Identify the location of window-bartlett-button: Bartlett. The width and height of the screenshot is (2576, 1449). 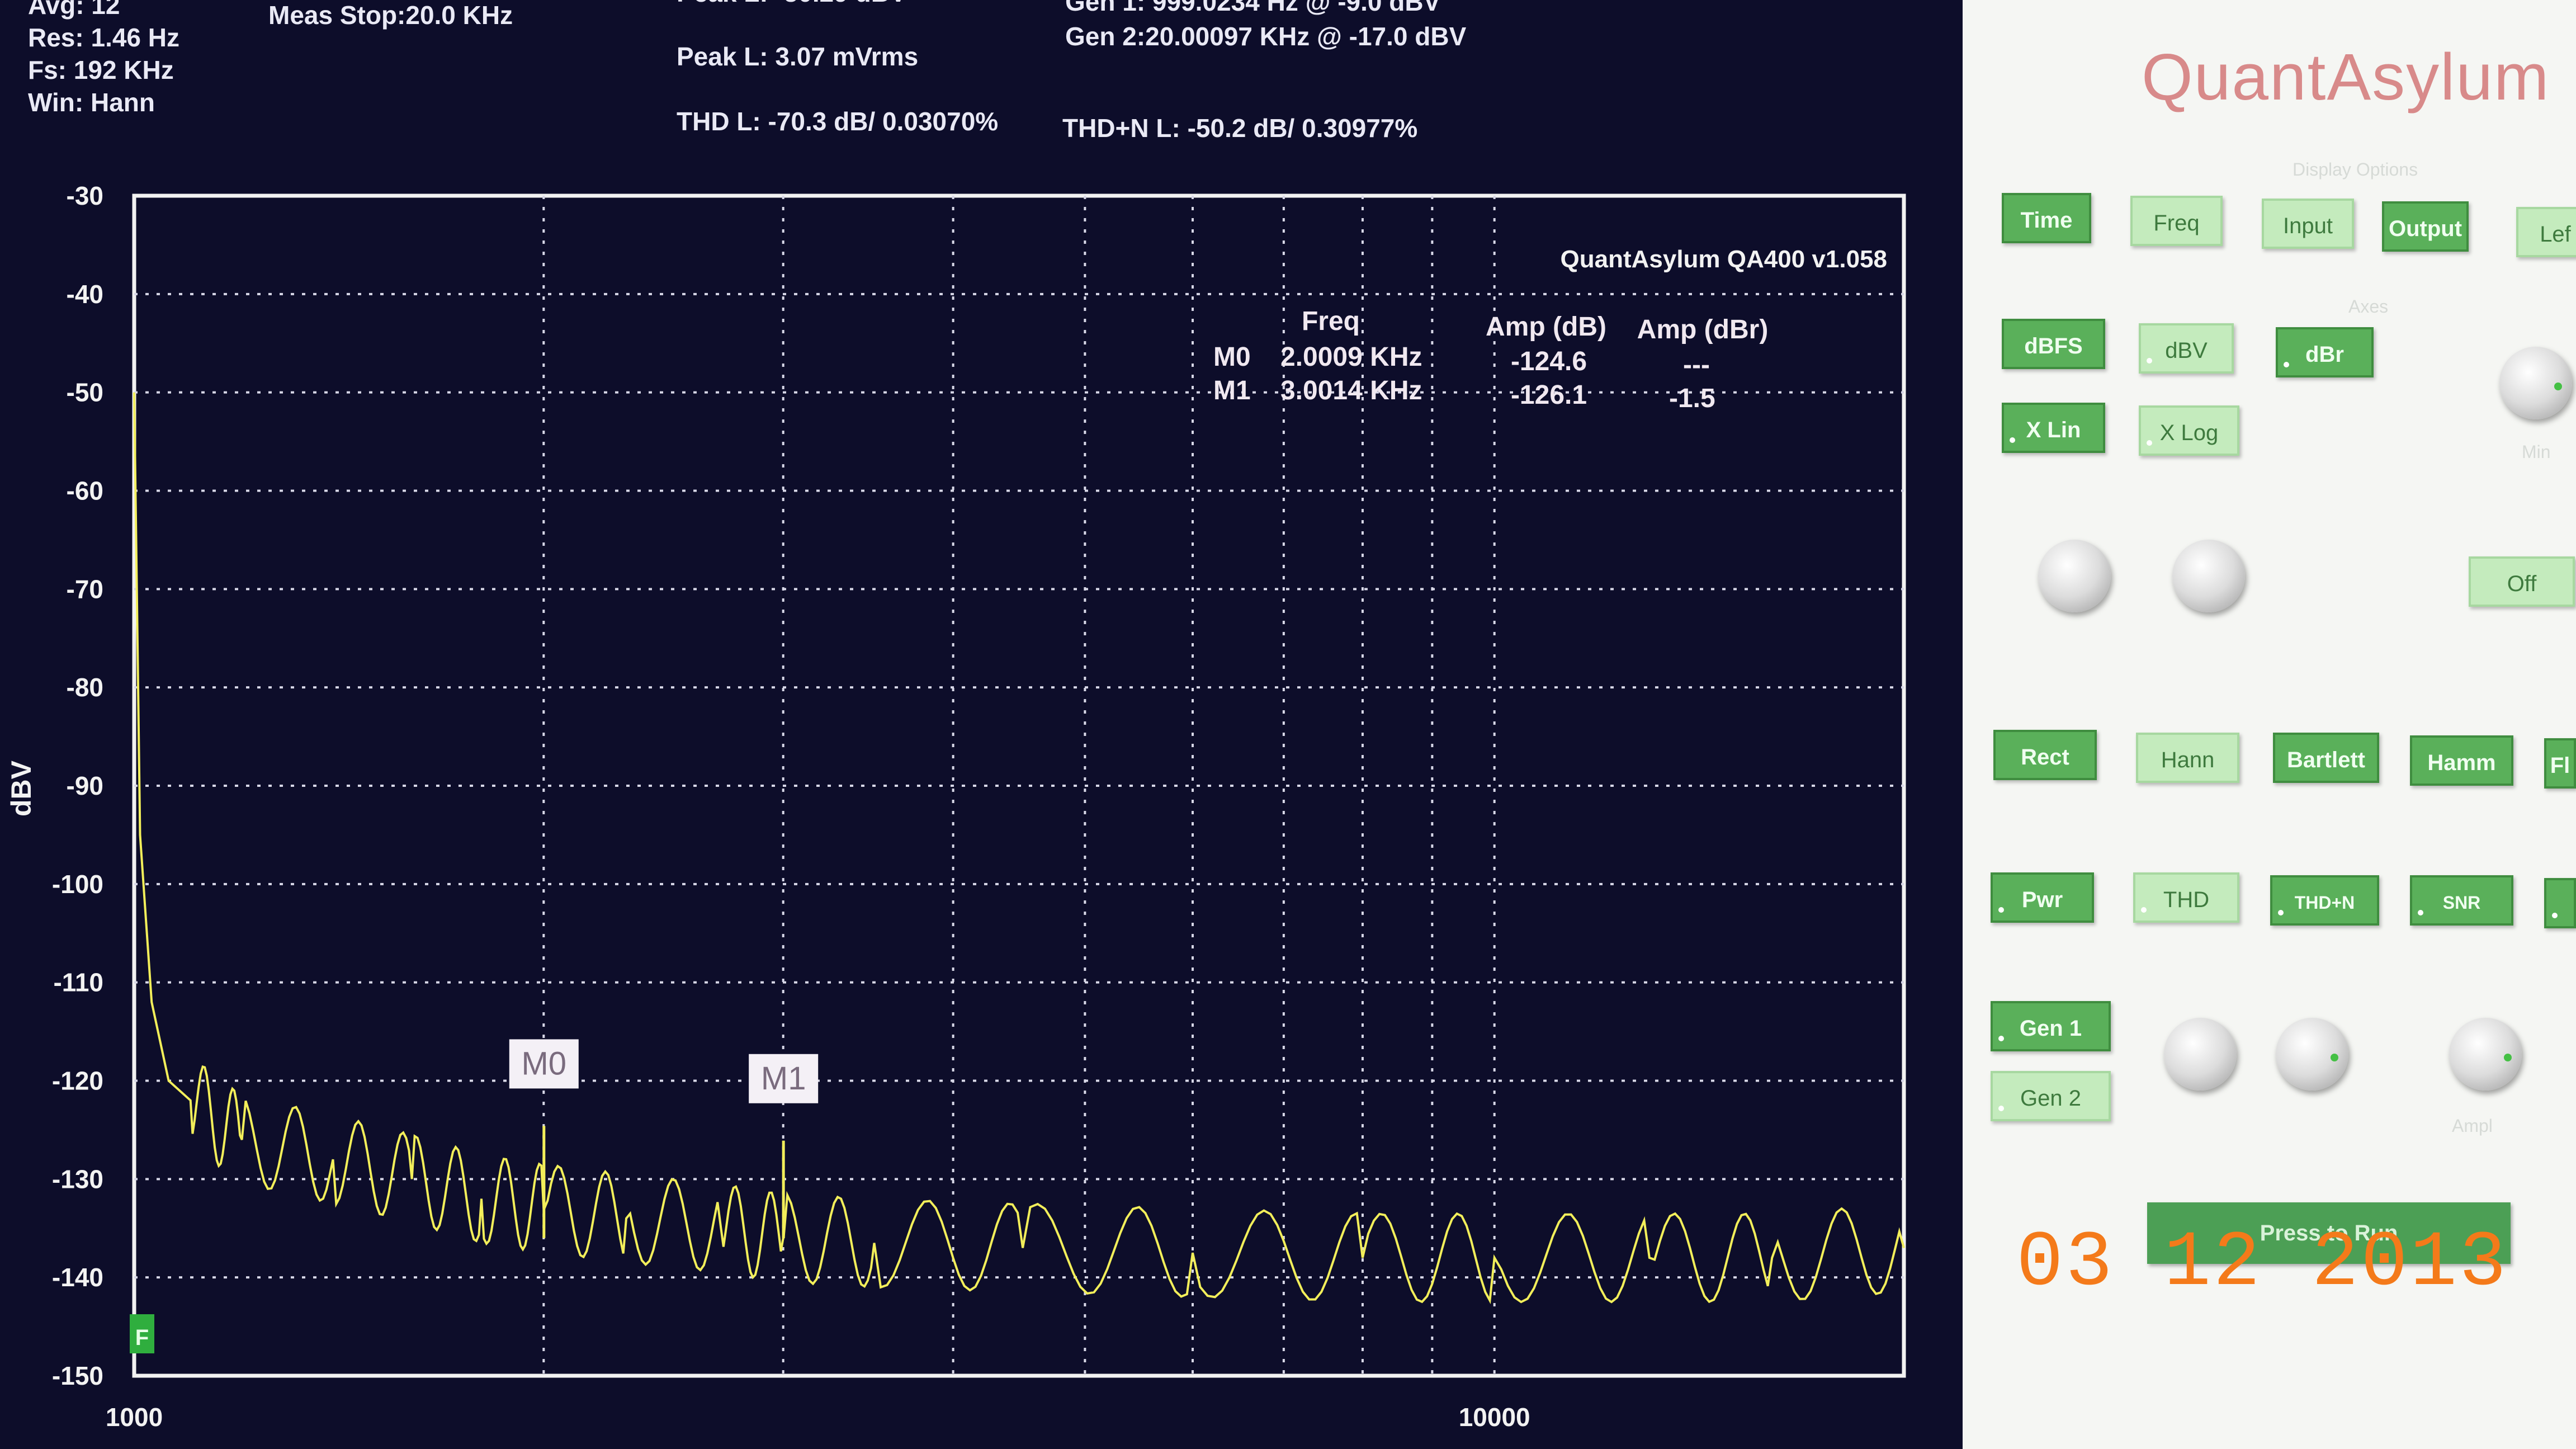
(2326, 758).